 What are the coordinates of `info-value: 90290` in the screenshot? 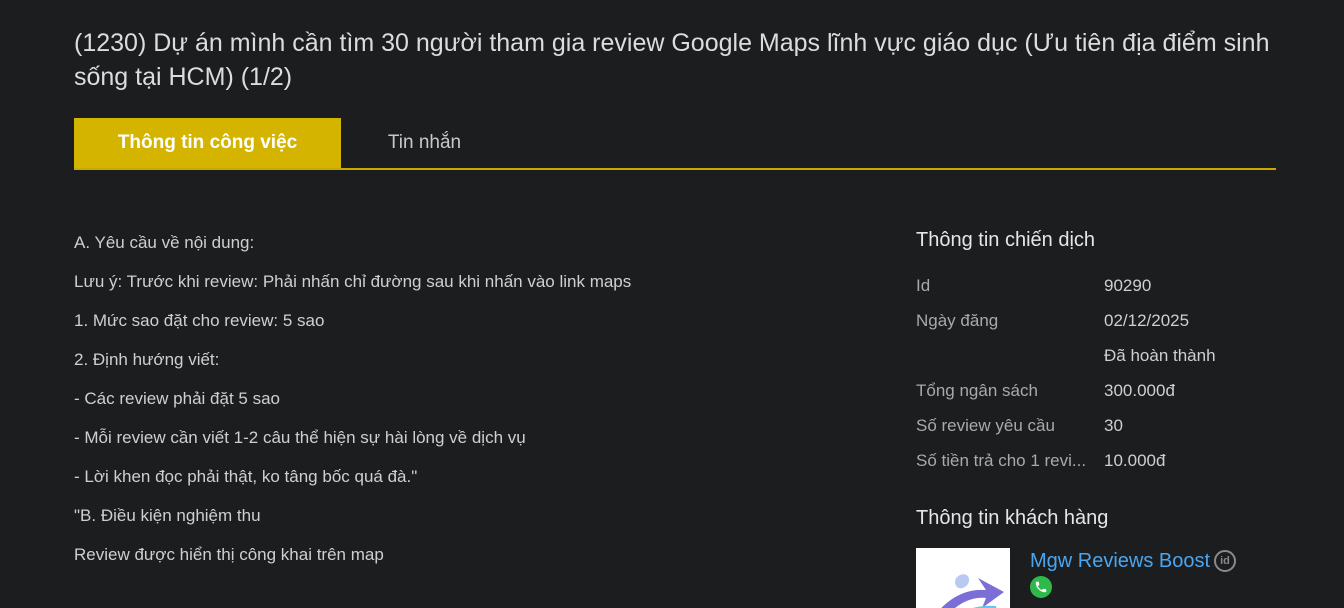 It's located at (1128, 285).